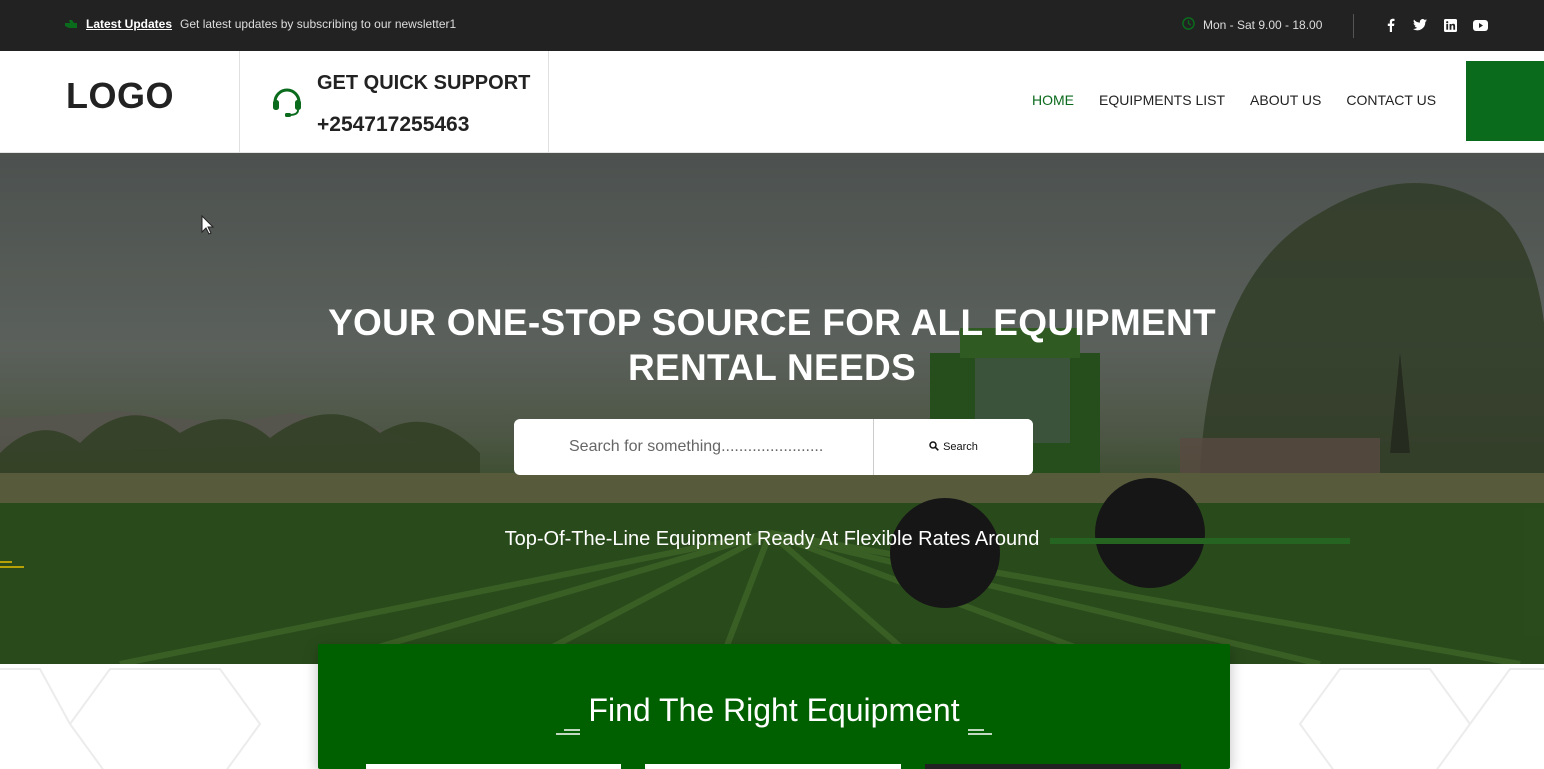  What do you see at coordinates (393, 125) in the screenshot?
I see `support-phone: +254717255463` at bounding box center [393, 125].